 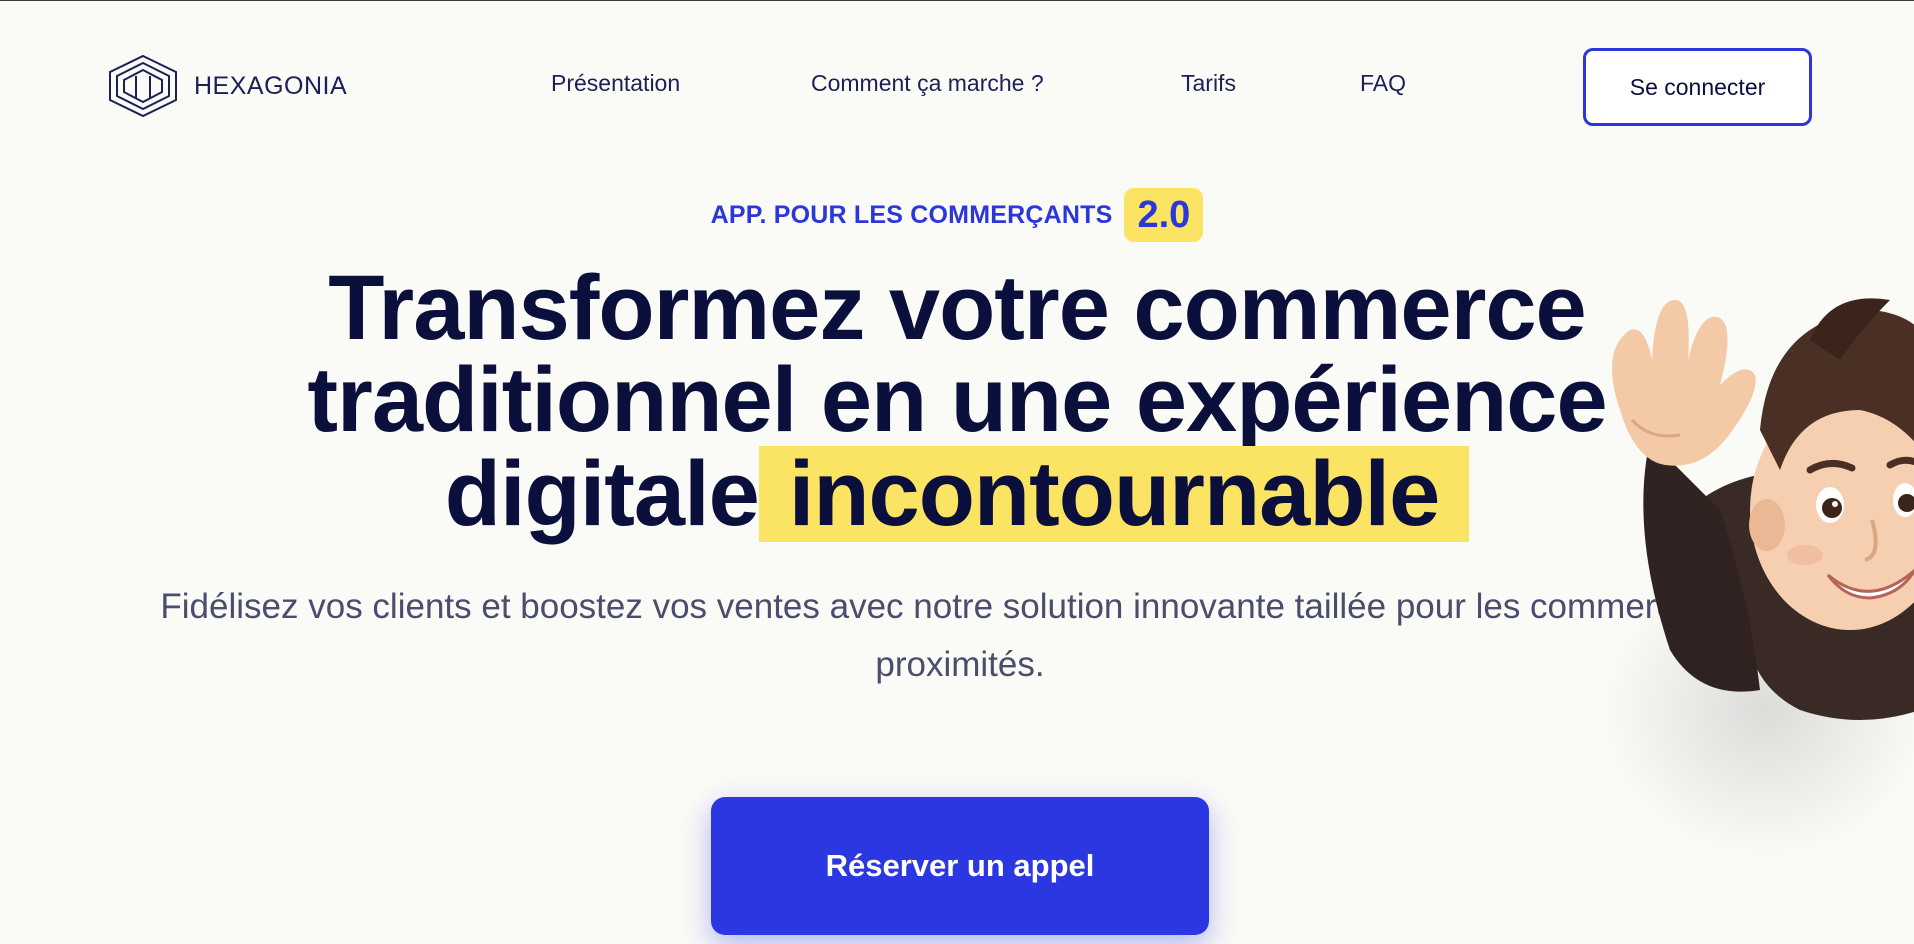 What do you see at coordinates (1763, 509) in the screenshot?
I see `waving-memoji-icon` at bounding box center [1763, 509].